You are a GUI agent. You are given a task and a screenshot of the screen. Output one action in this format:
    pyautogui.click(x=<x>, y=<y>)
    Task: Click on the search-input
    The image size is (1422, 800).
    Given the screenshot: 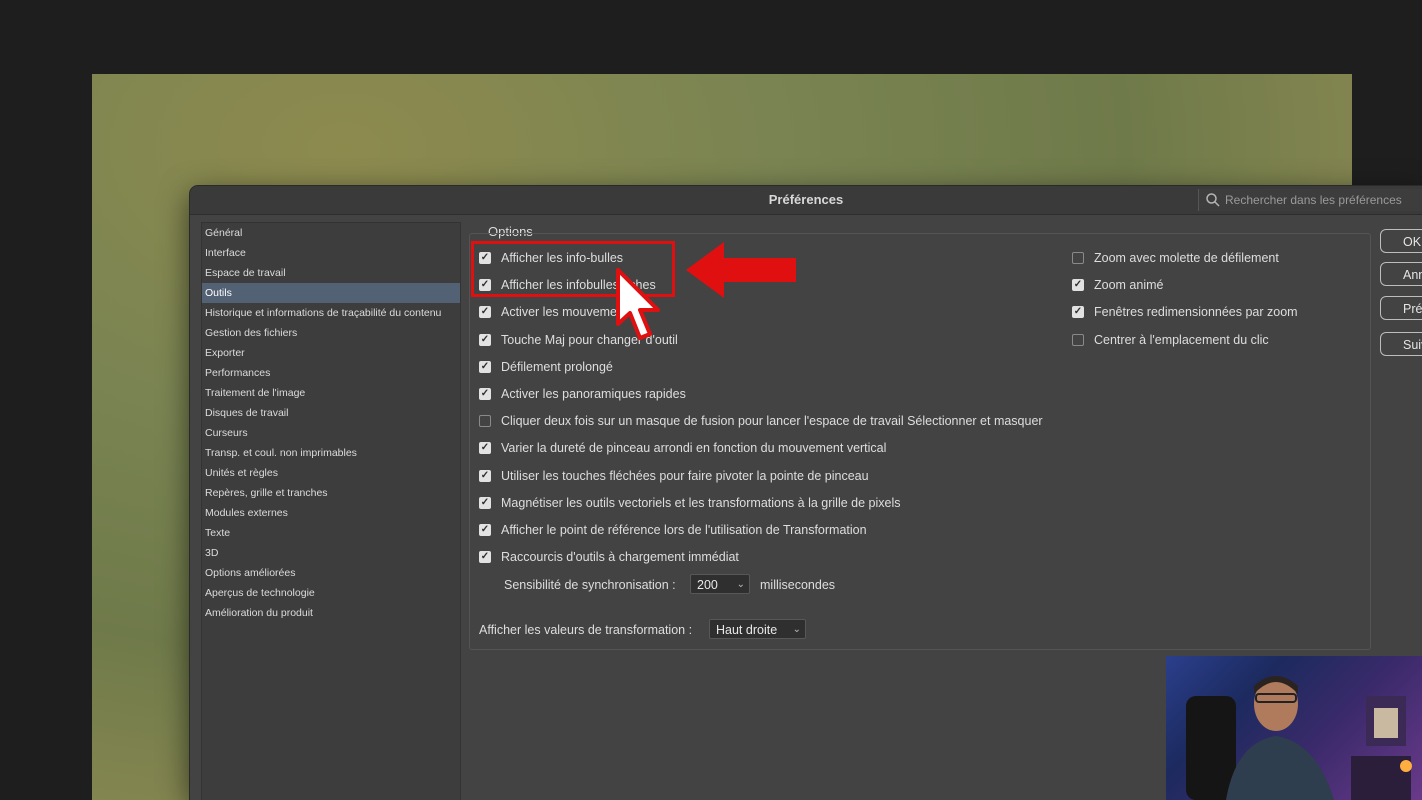 What is the action you would take?
    pyautogui.click(x=1323, y=200)
    